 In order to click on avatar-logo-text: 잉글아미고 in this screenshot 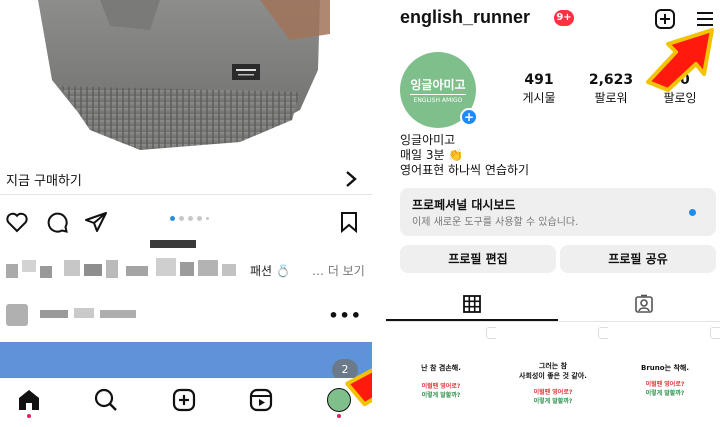, I will do `click(438, 85)`.